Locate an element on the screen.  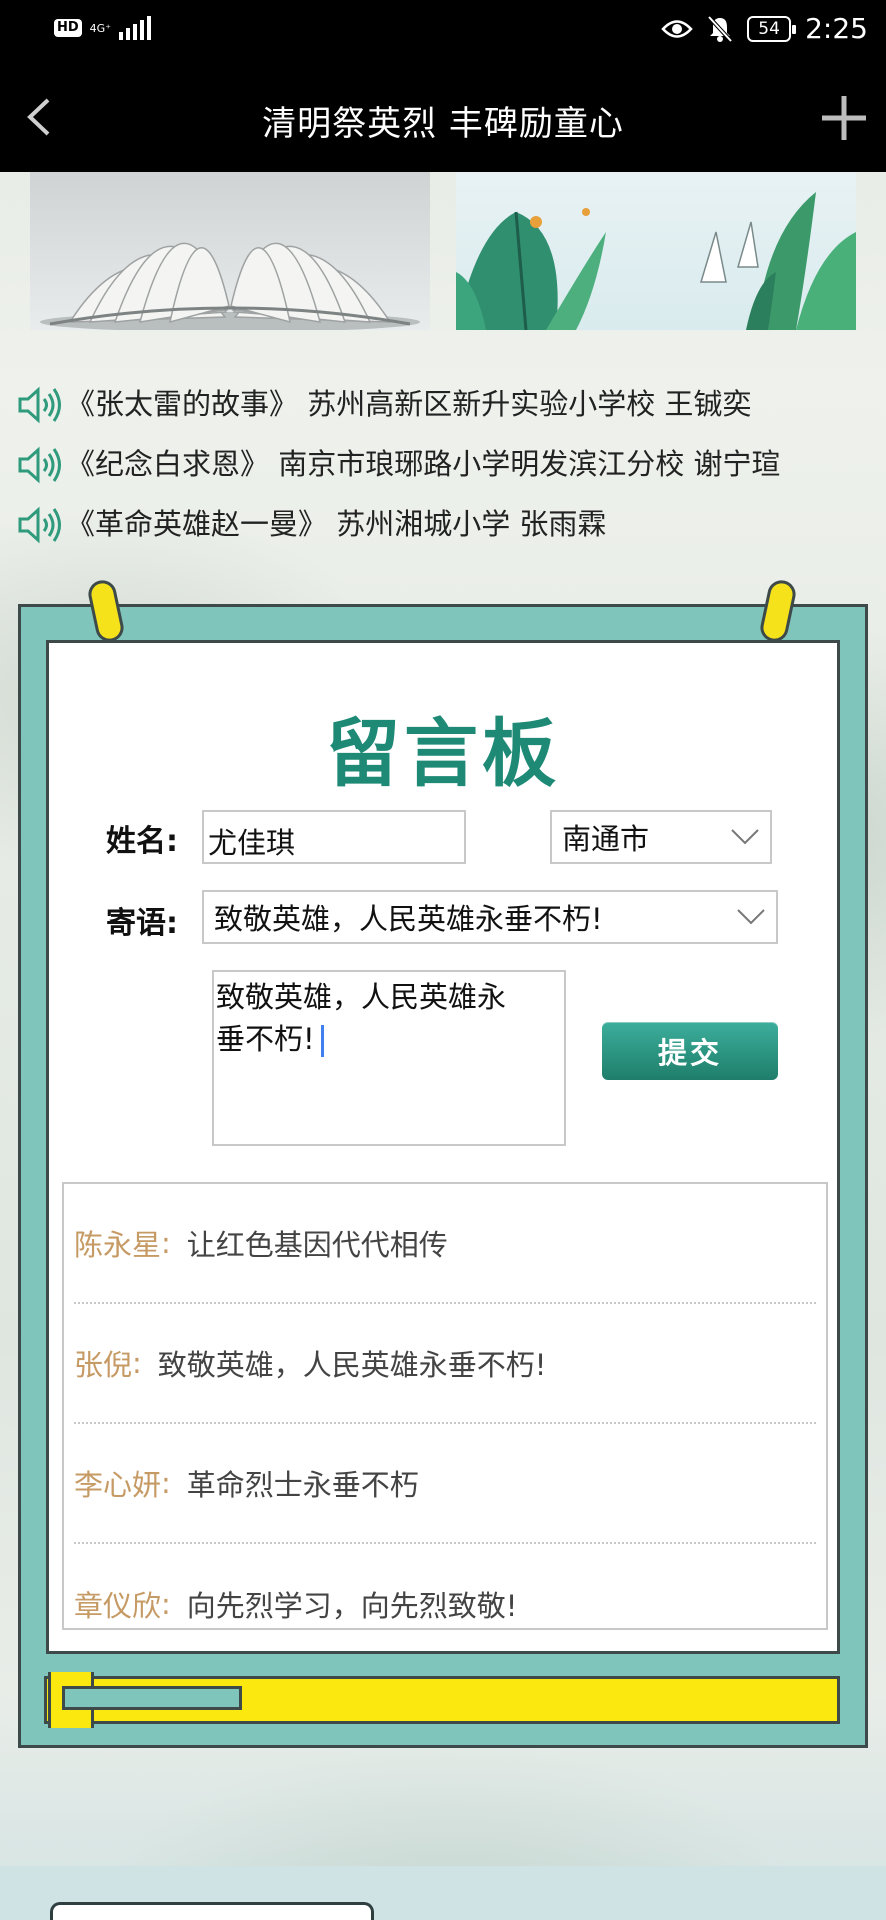
audio-item: 《张太雷的故事》 苏州高新区新升实验小学校 王铖奕 is located at coordinates (446, 402).